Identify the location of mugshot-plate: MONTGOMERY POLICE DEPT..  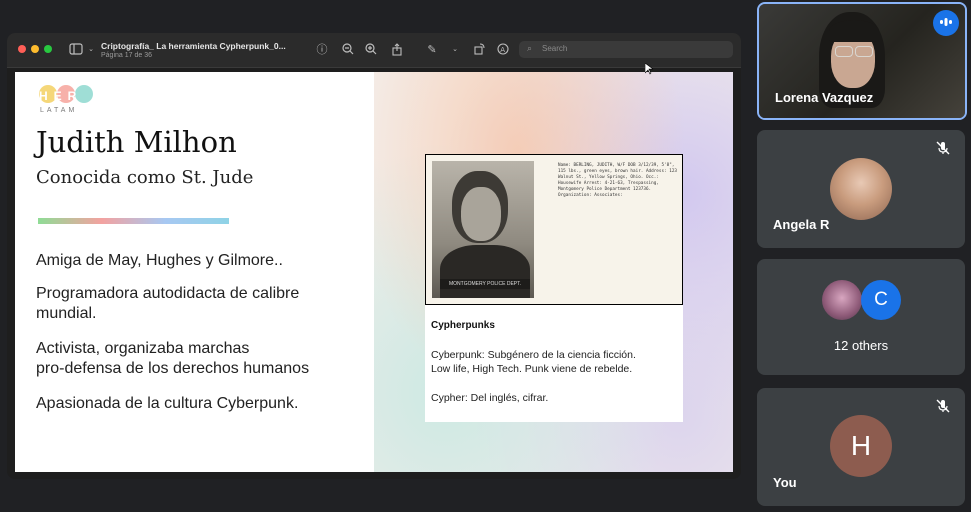
(485, 284).